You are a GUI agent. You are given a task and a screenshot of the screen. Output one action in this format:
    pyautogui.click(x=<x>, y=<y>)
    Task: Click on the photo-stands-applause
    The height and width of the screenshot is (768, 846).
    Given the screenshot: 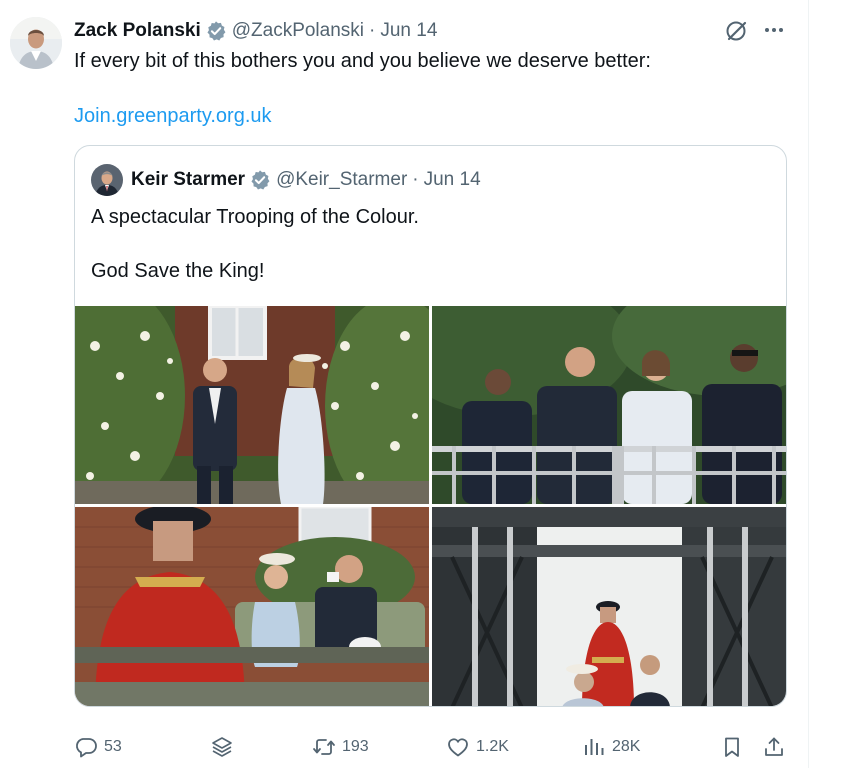 What is the action you would take?
    pyautogui.click(x=609, y=405)
    